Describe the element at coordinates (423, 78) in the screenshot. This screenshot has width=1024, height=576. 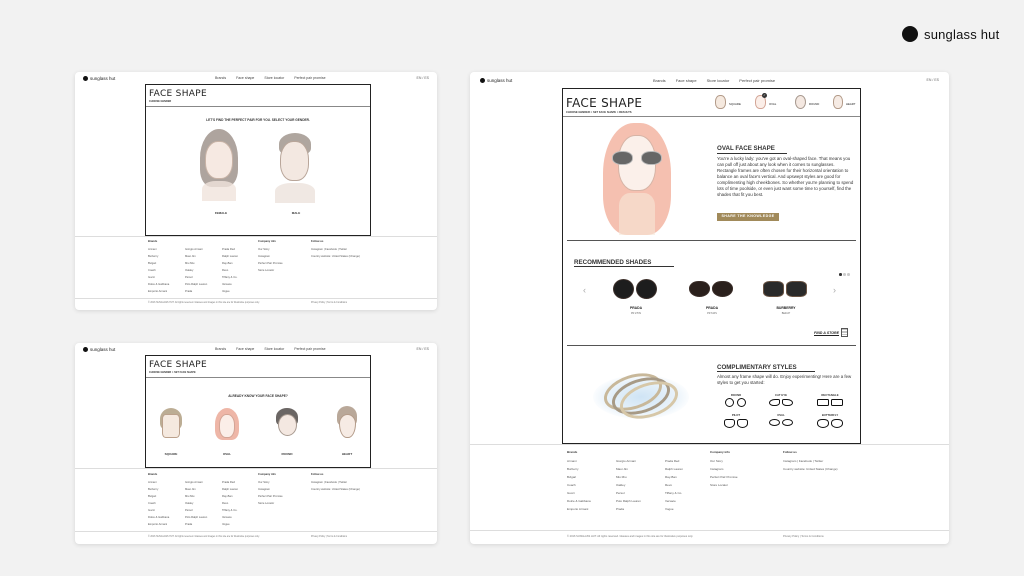
I see `language-switch: EN / ES` at that location.